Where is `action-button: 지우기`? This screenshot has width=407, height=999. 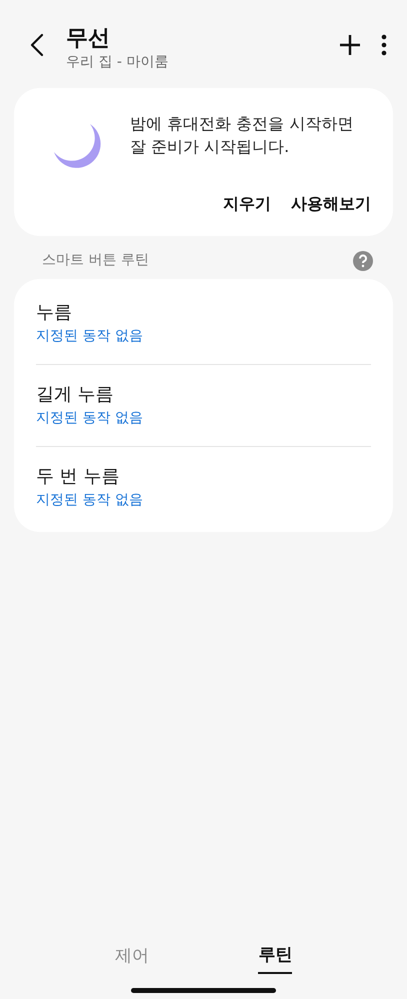 action-button: 지우기 is located at coordinates (247, 204).